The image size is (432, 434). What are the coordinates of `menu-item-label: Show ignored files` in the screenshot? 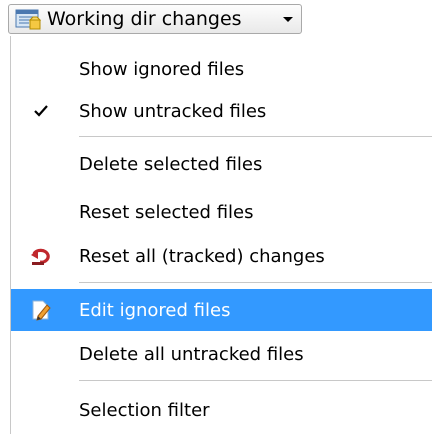 It's located at (162, 69).